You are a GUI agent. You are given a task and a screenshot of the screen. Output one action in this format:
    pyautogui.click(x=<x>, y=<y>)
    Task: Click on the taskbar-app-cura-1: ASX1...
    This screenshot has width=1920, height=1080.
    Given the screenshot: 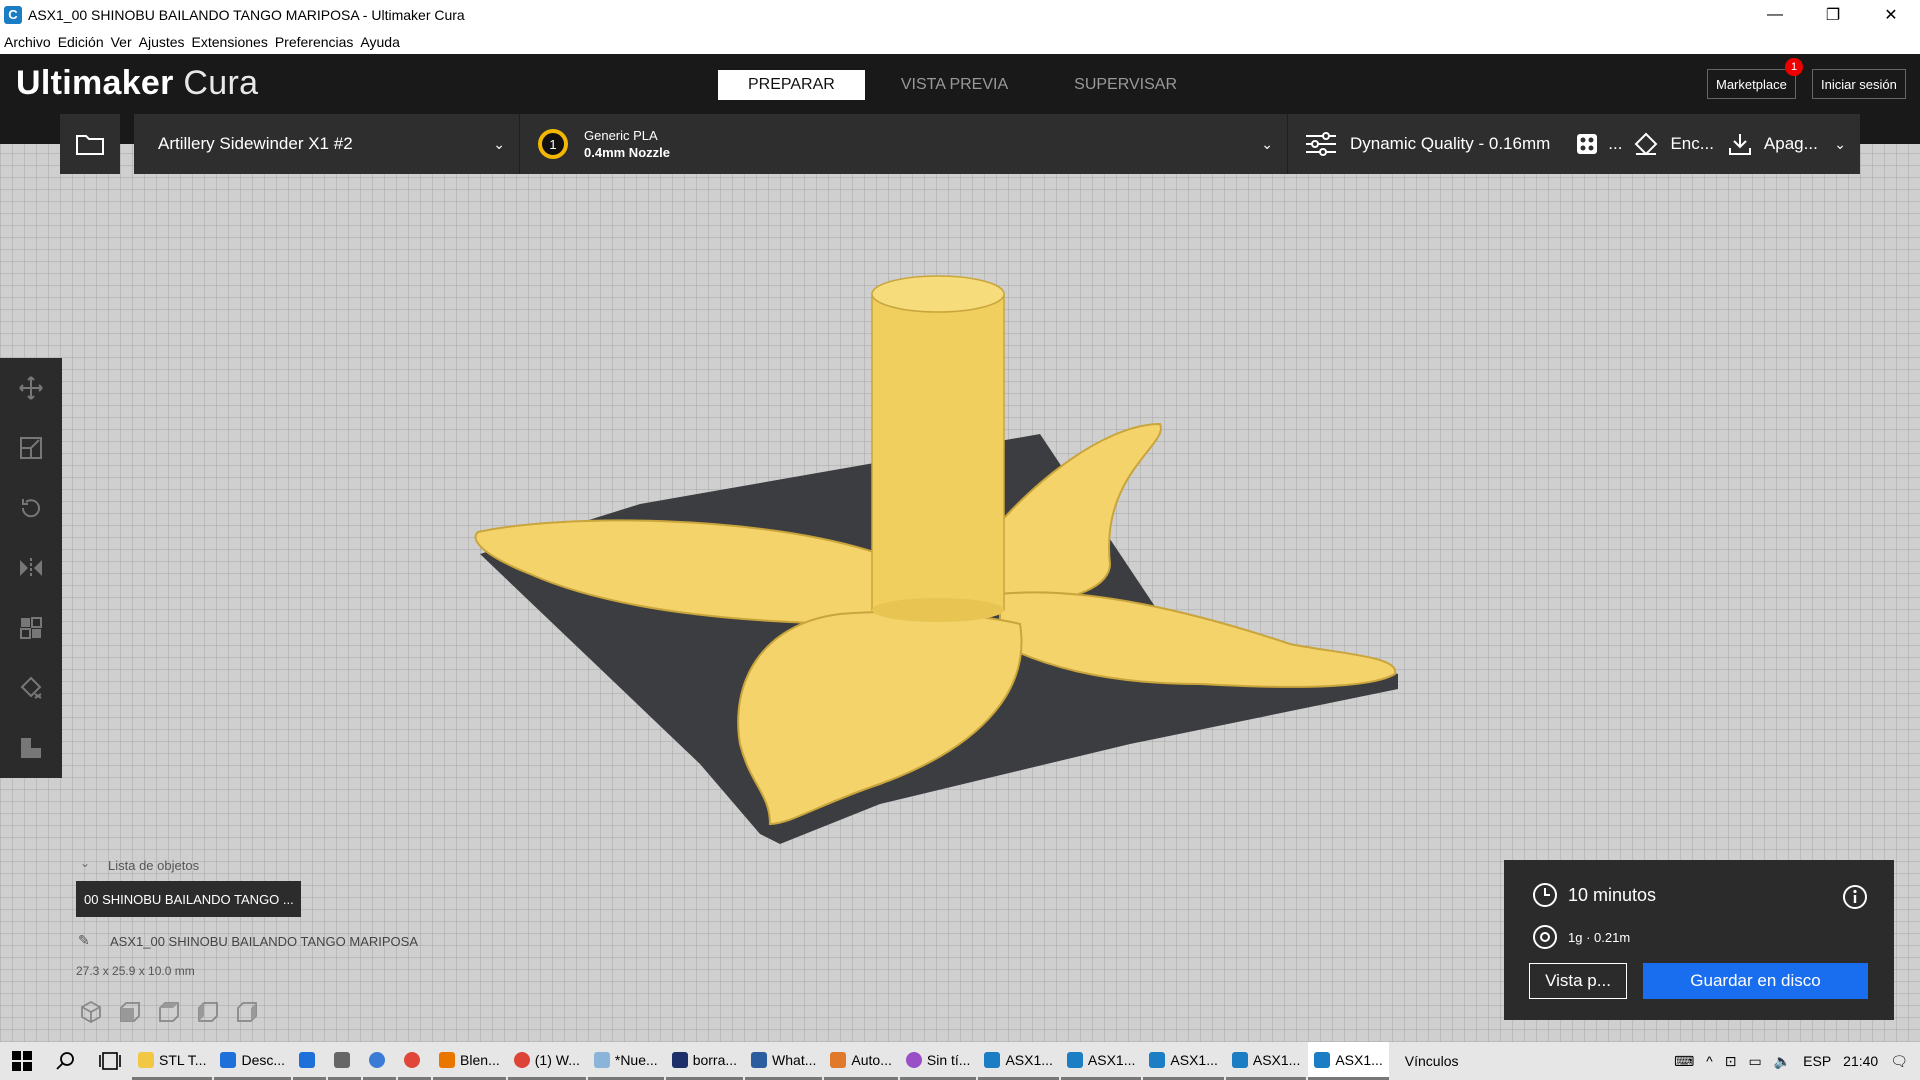 What is the action you would take?
    pyautogui.click(x=1018, y=1061)
    